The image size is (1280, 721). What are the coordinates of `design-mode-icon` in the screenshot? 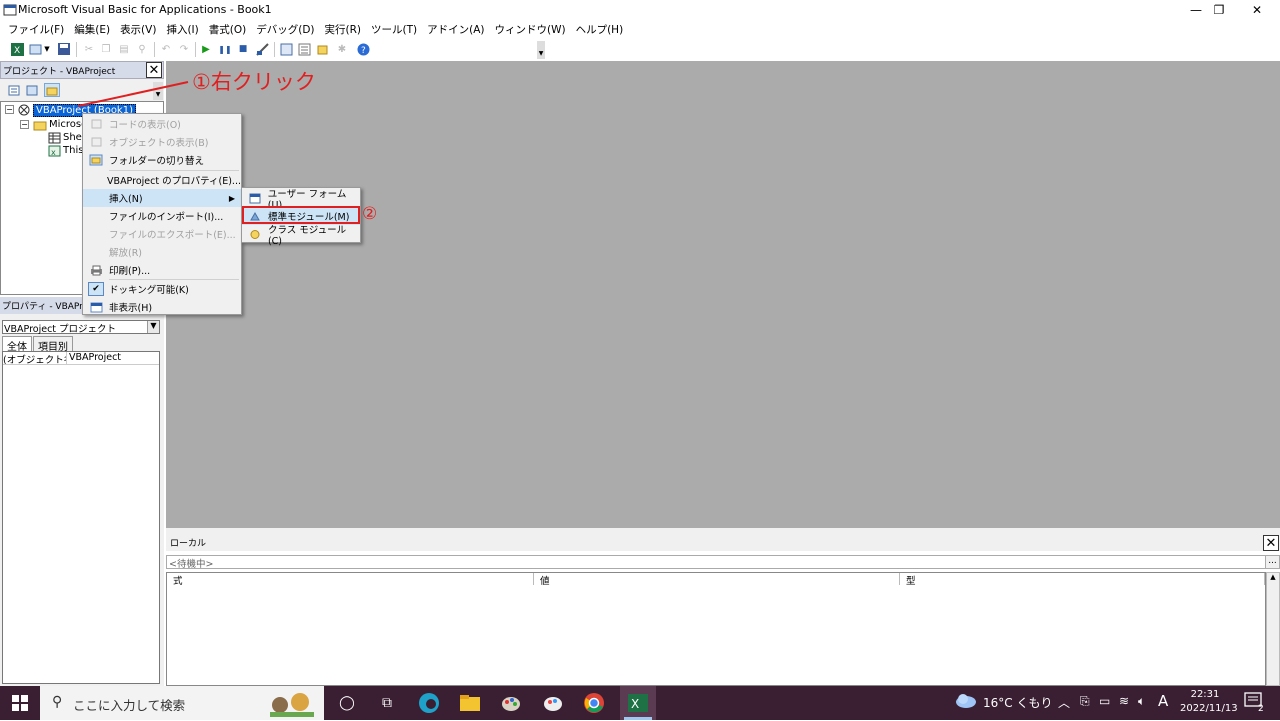 It's located at (262, 49).